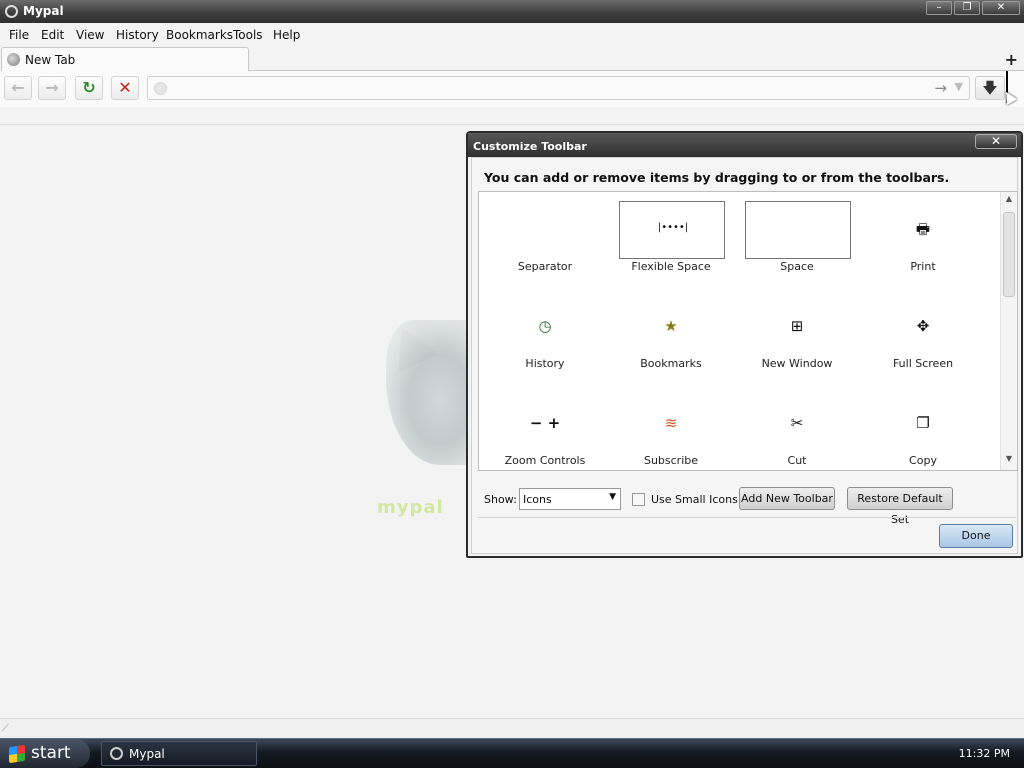 The height and width of the screenshot is (768, 1024). What do you see at coordinates (50, 60) in the screenshot?
I see `tab-label: New Tab` at bounding box center [50, 60].